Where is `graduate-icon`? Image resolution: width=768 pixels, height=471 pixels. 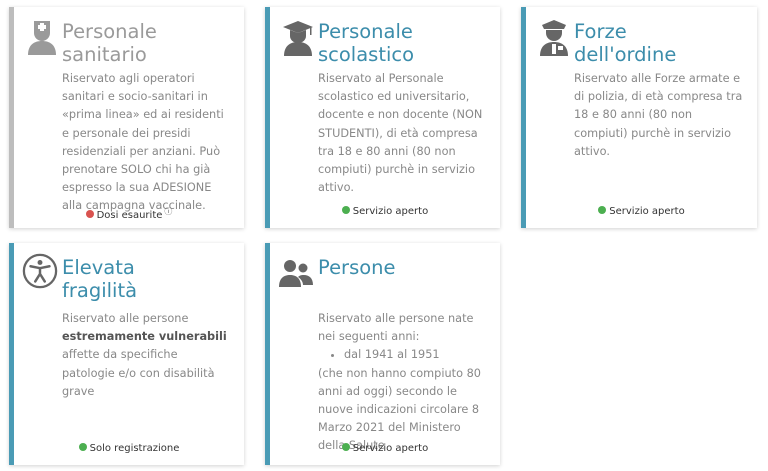
graduate-icon is located at coordinates (298, 38).